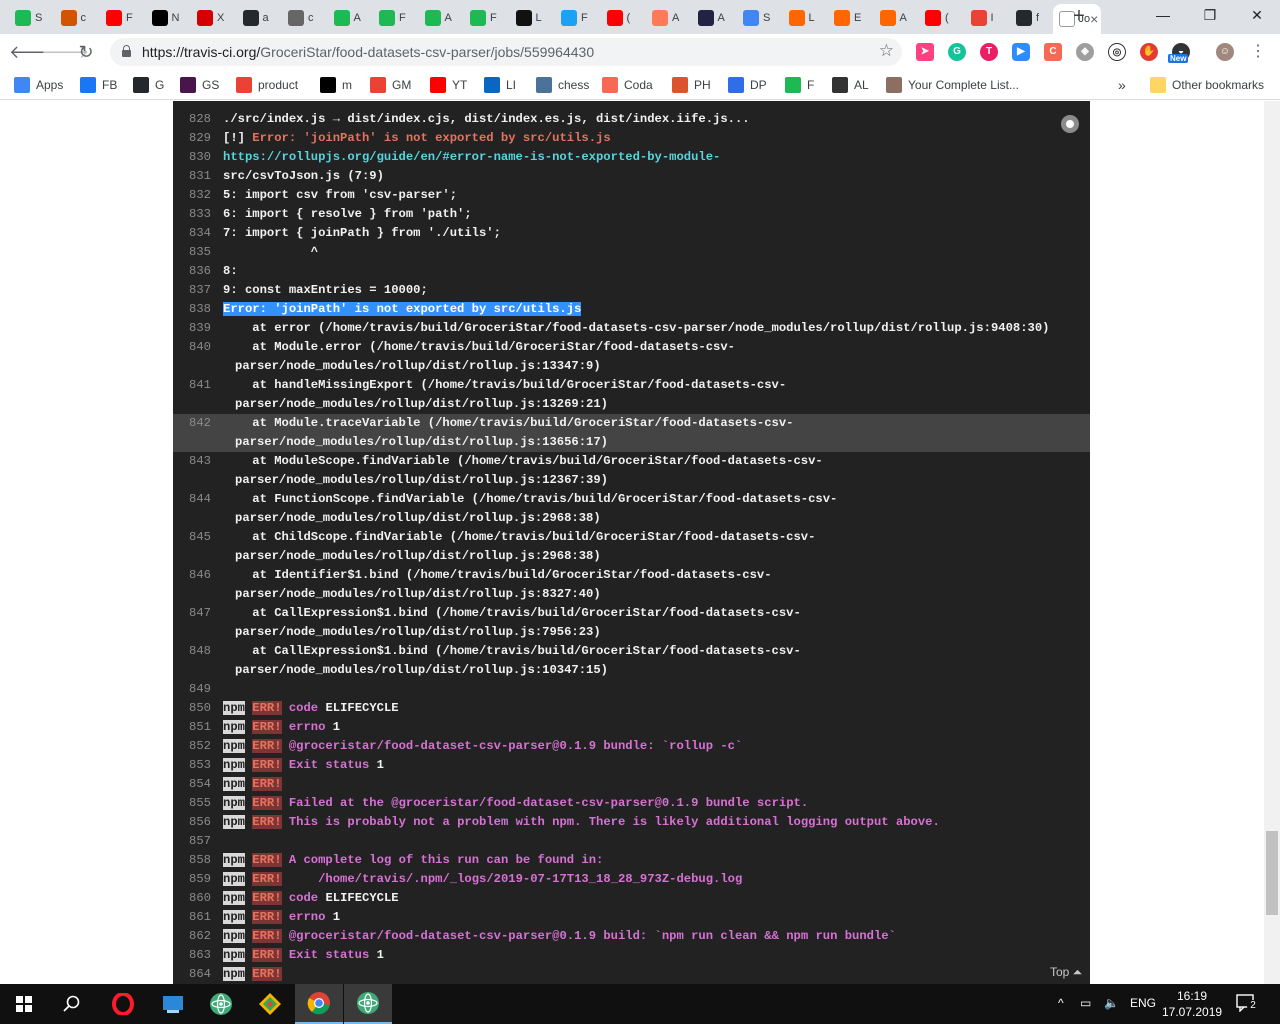  What do you see at coordinates (198, 974) in the screenshot?
I see `log-line-number: 864` at bounding box center [198, 974].